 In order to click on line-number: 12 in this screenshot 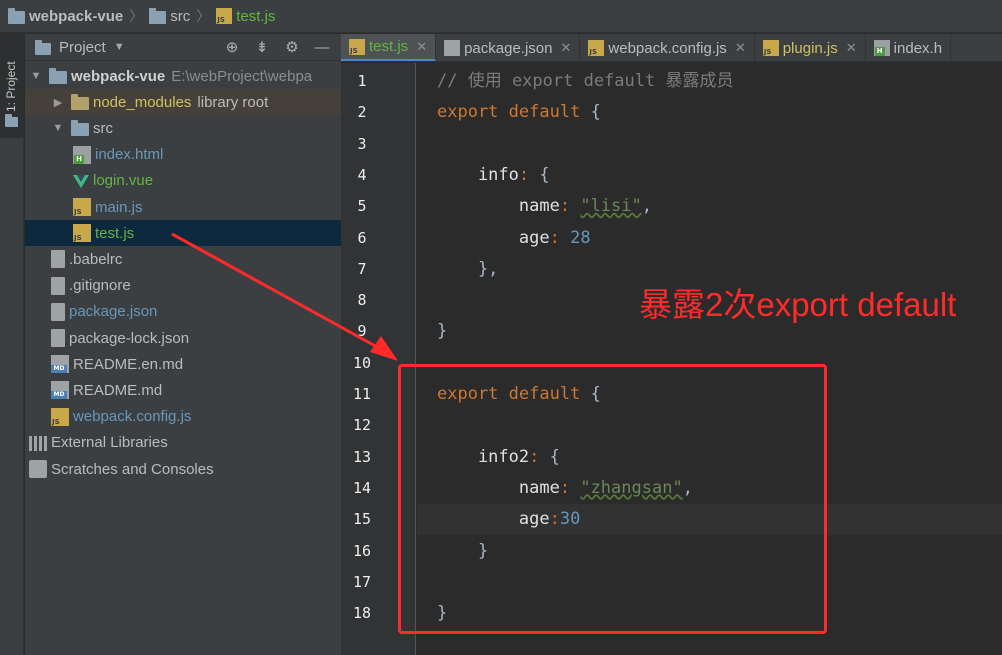, I will do `click(362, 425)`.